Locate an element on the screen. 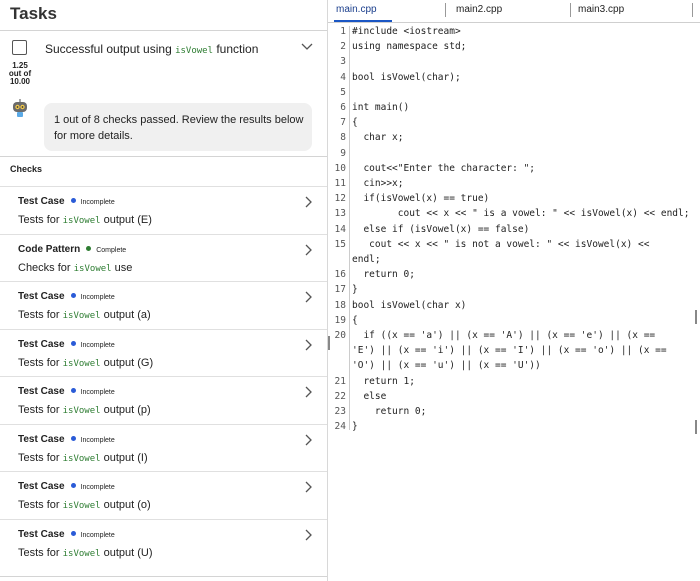 The height and width of the screenshot is (581, 700). check-type: Code Pattern Complete is located at coordinates (72, 249).